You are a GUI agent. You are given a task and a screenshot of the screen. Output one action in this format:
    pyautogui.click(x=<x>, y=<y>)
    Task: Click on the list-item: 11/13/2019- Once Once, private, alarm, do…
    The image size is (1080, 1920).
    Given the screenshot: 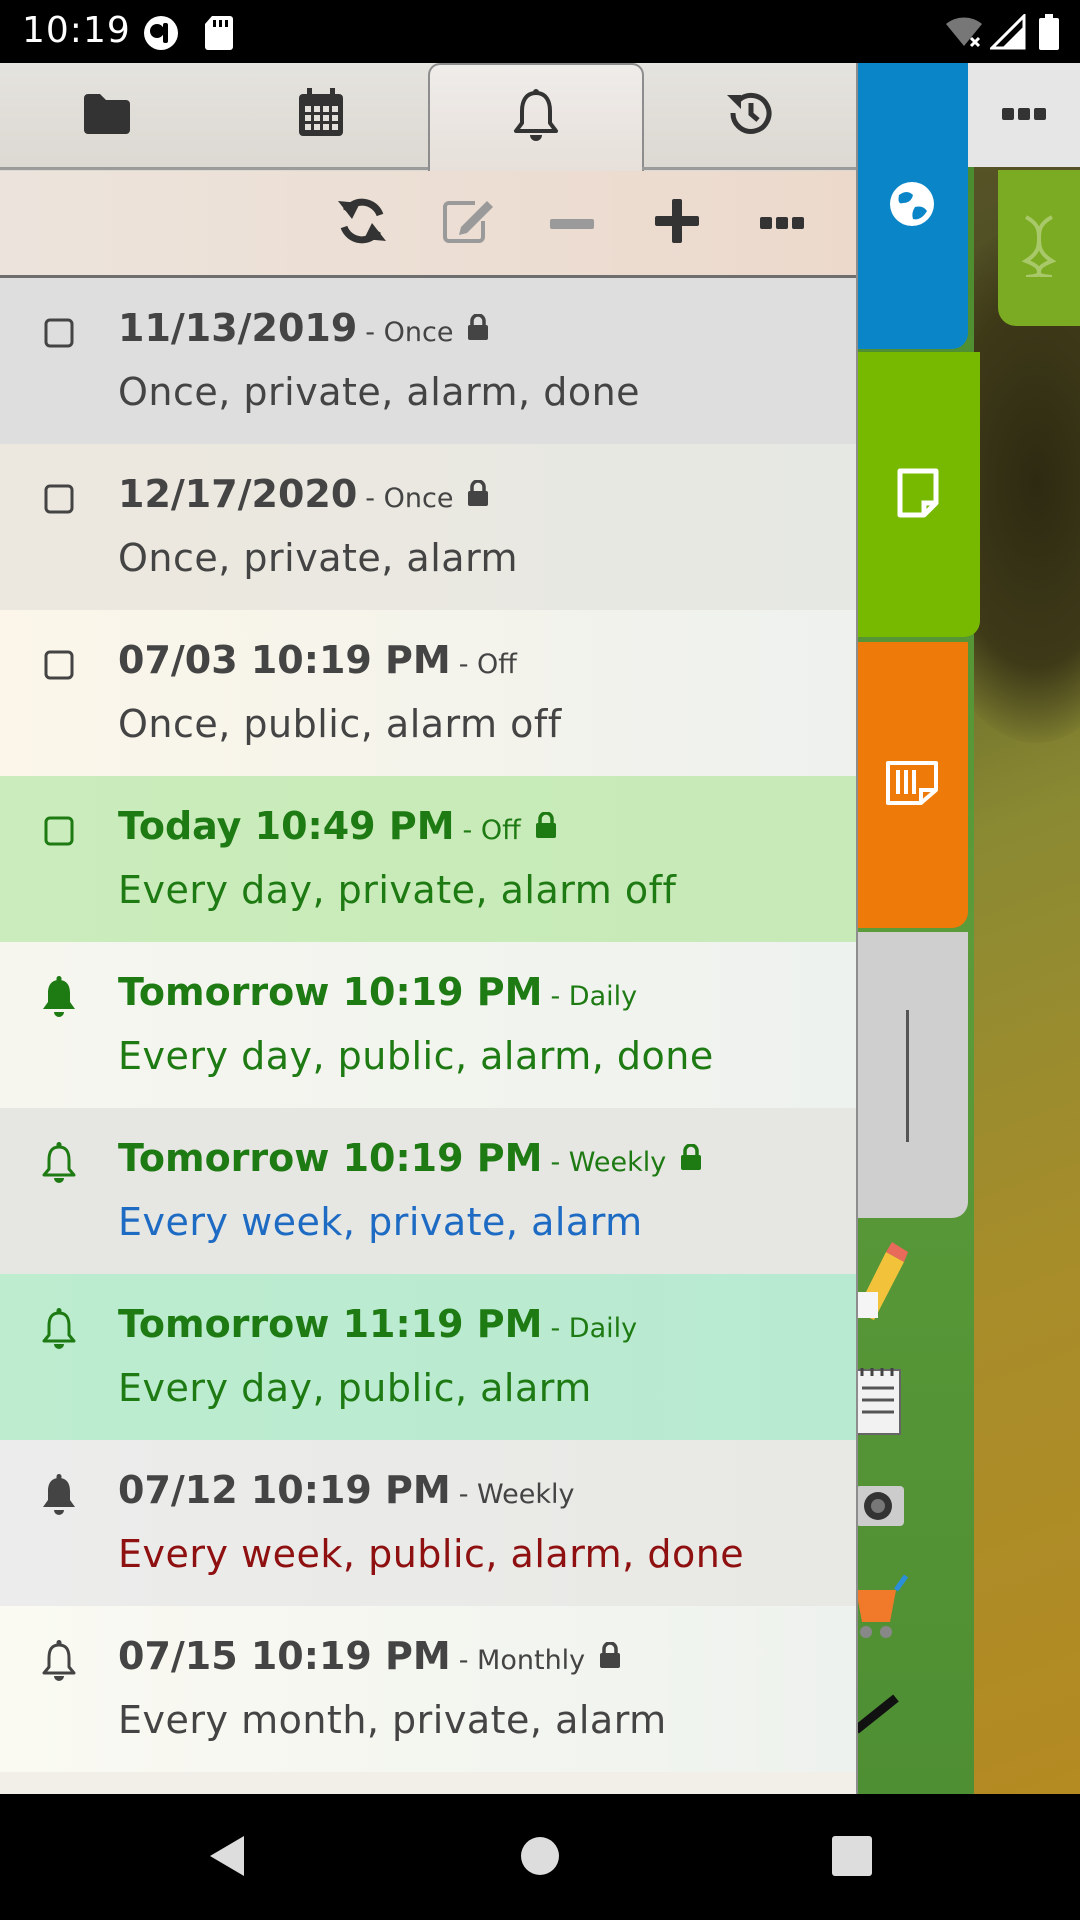 What is the action you would take?
    pyautogui.click(x=428, y=361)
    